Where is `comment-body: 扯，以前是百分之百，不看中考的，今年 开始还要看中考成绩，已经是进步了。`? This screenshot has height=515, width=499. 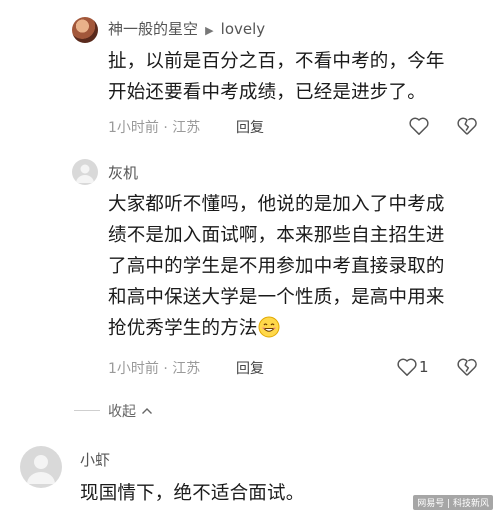 comment-body: 扯，以前是百分之百，不看中考的，今年 开始还要看中考成绩，已经是进步了。 is located at coordinates (298, 77).